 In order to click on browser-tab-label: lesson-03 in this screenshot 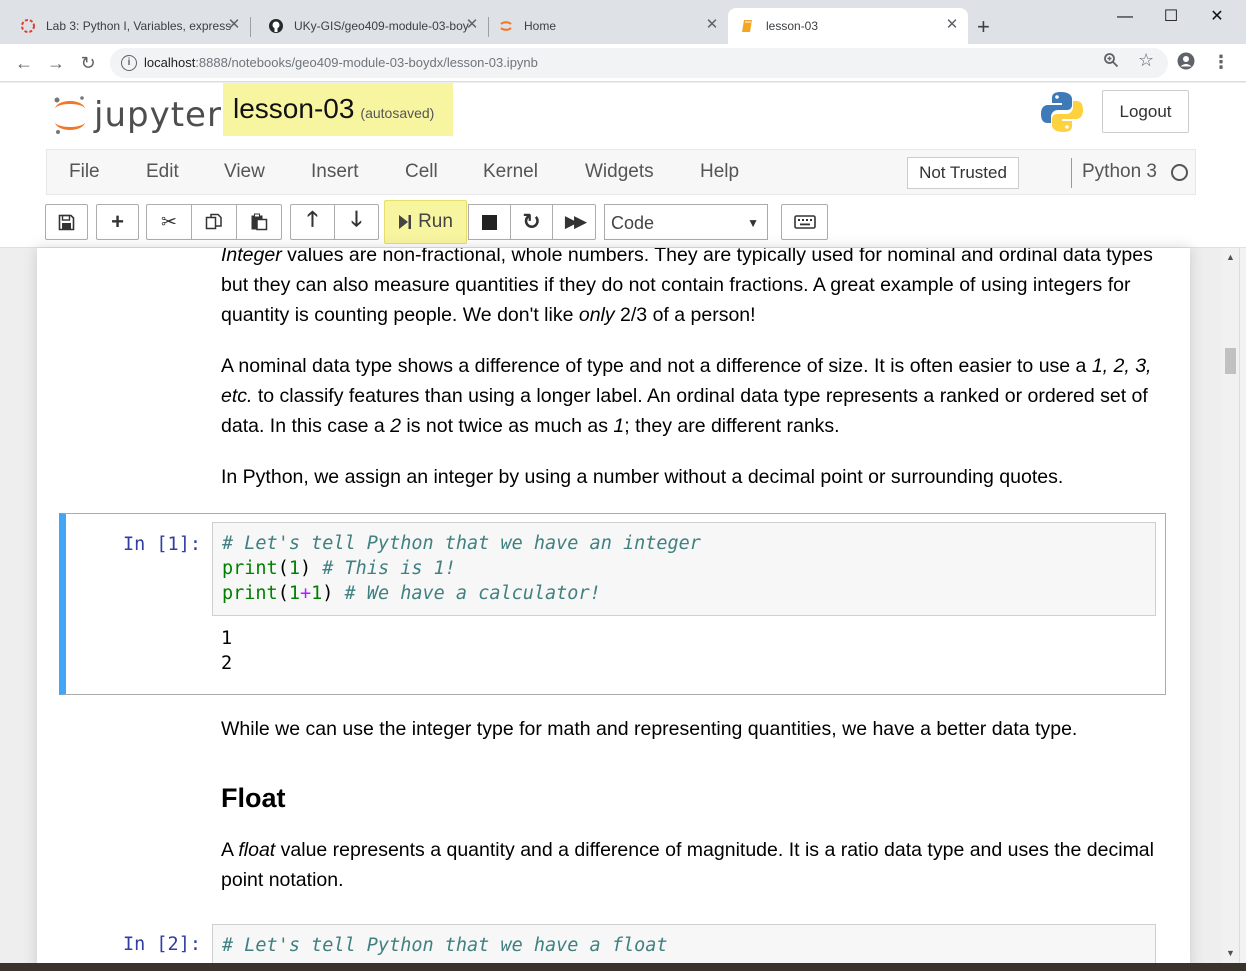, I will do `click(792, 26)`.